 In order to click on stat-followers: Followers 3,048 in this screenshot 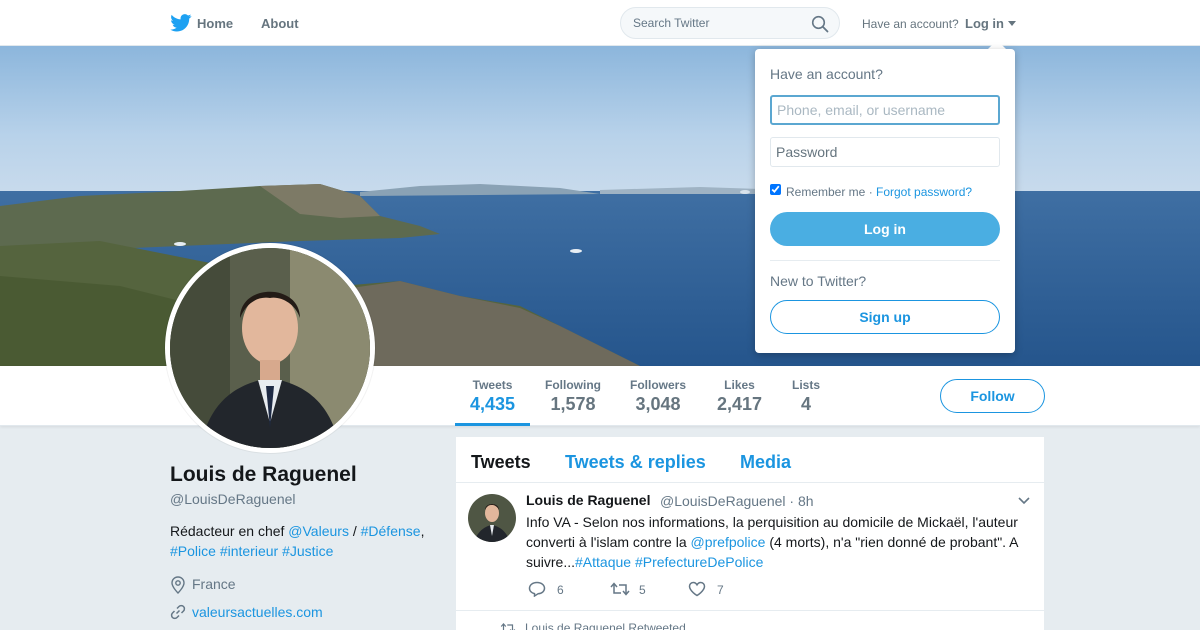, I will do `click(658, 396)`.